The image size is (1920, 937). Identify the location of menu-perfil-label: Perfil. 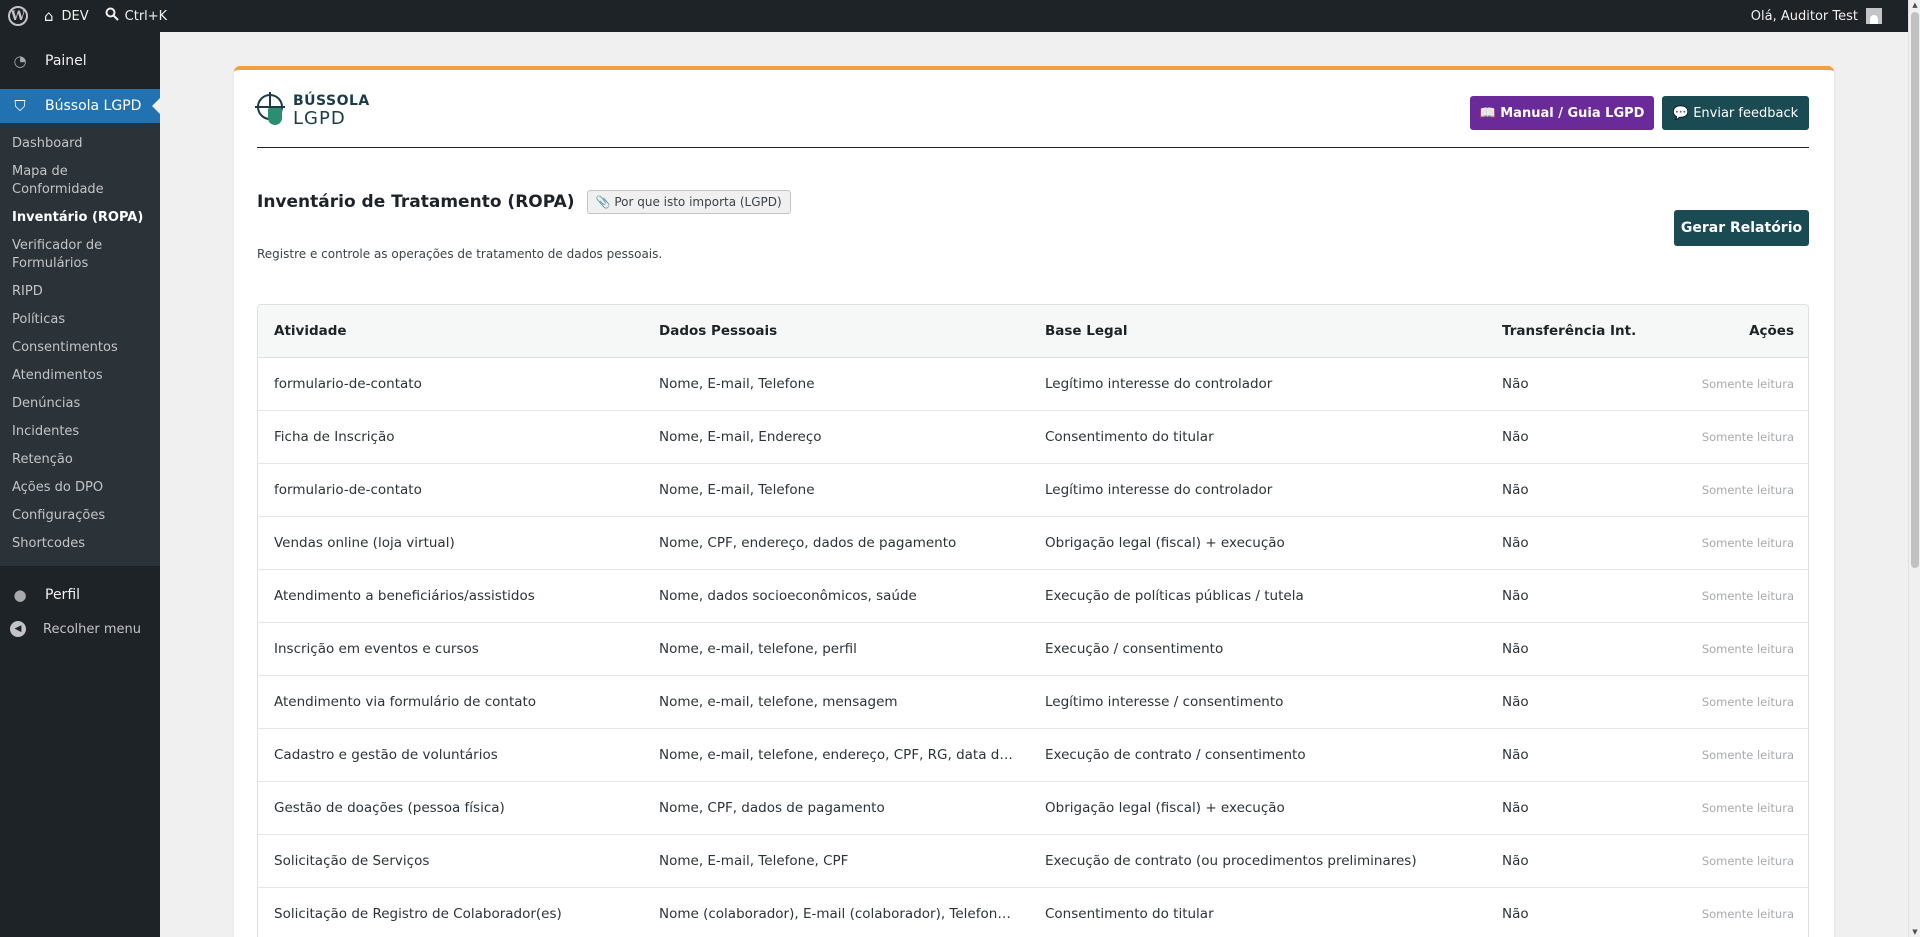
(63, 595).